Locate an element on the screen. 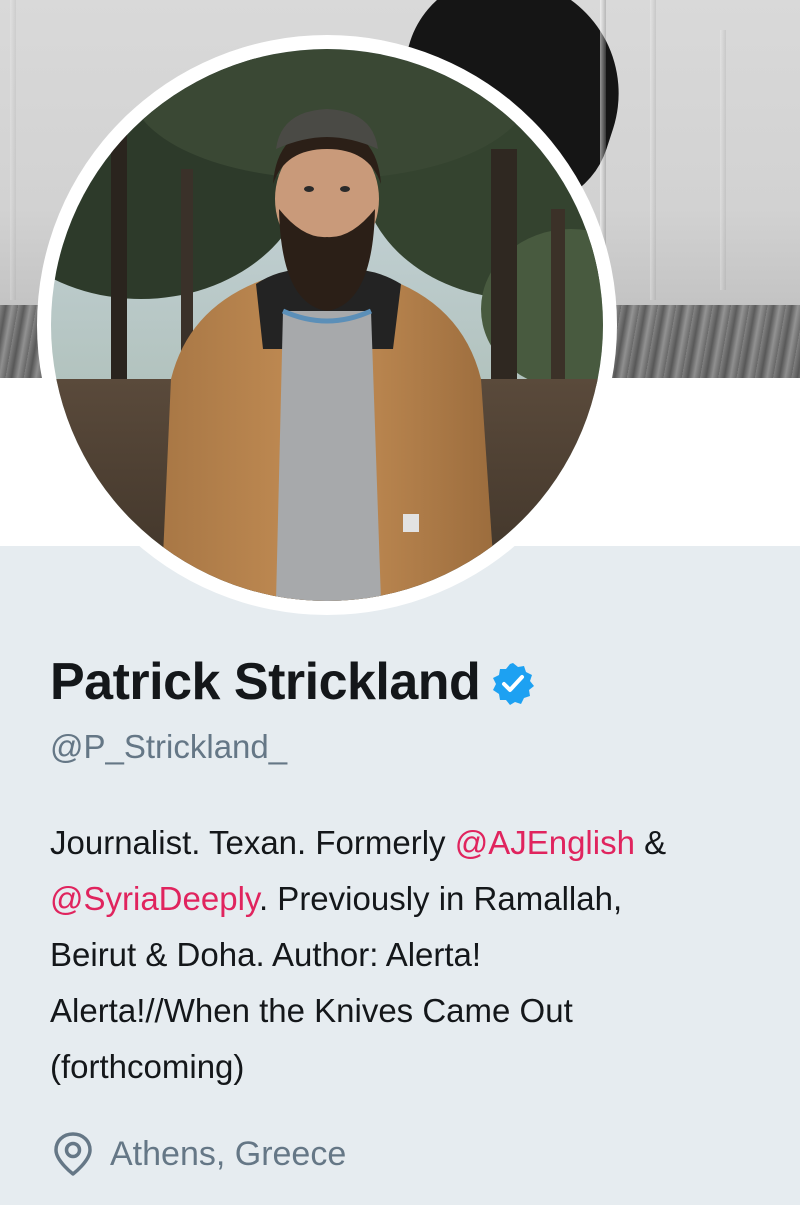 This screenshot has width=800, height=1205. bio-line: Alerta!//When the Knives Came Out is located at coordinates (311, 1010).